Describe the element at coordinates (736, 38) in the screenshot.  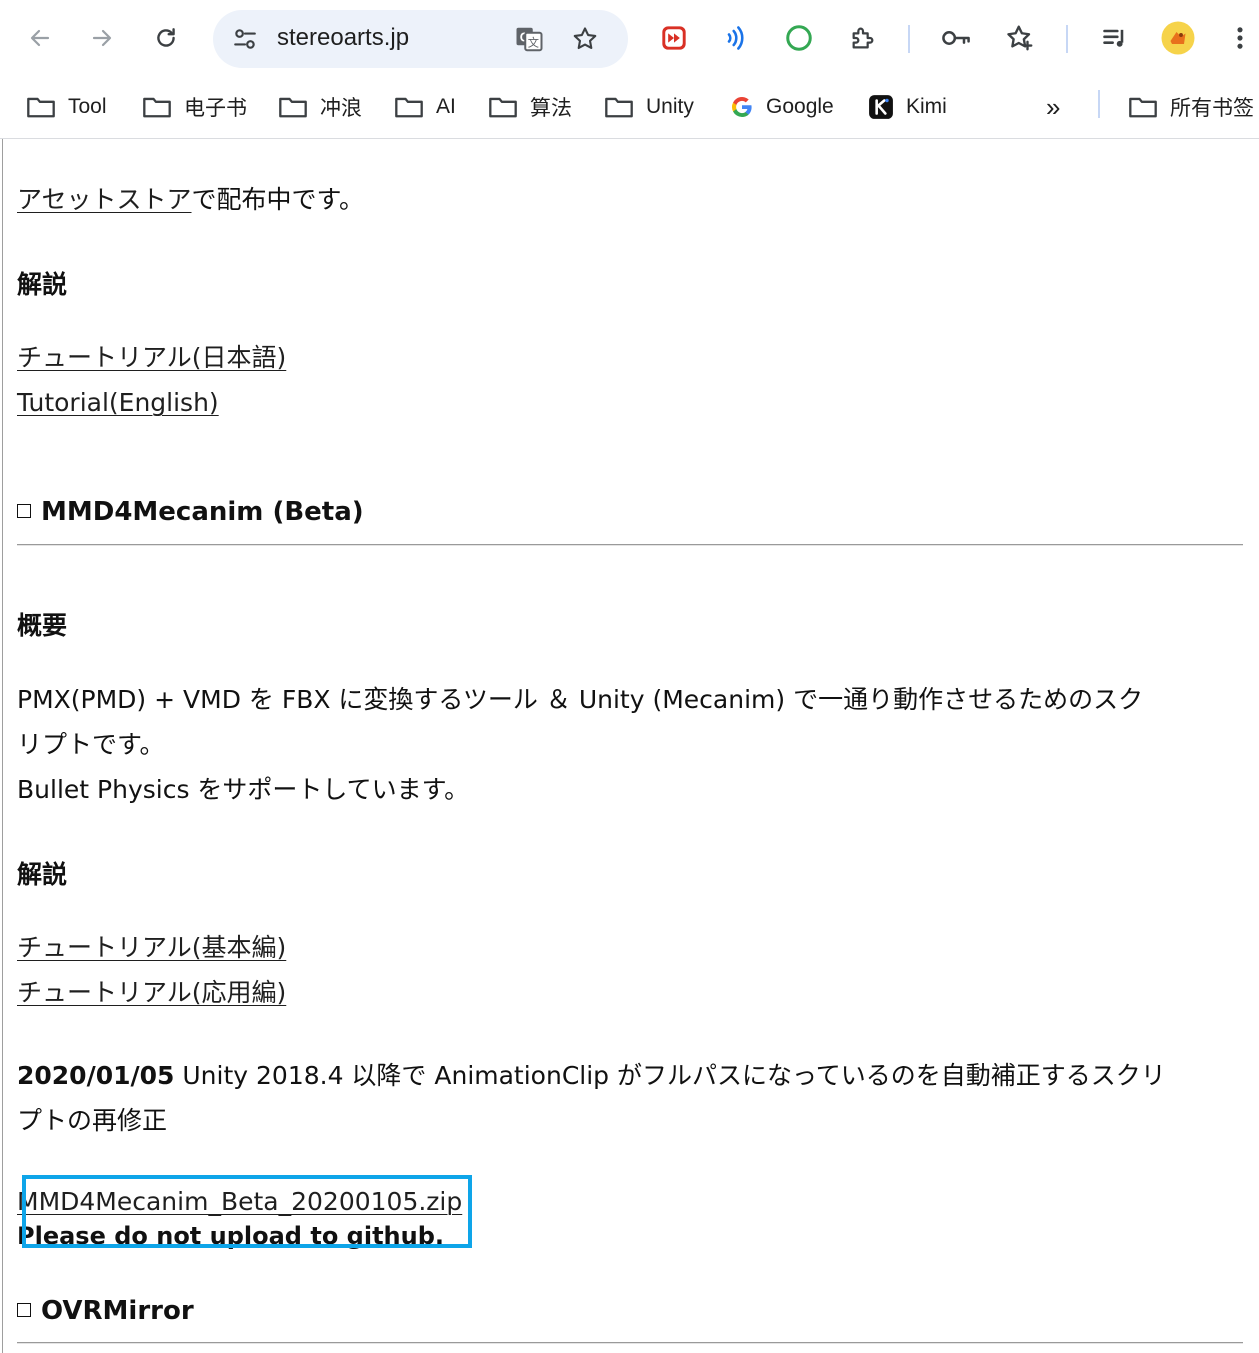
I see `read-aloud-icon` at that location.